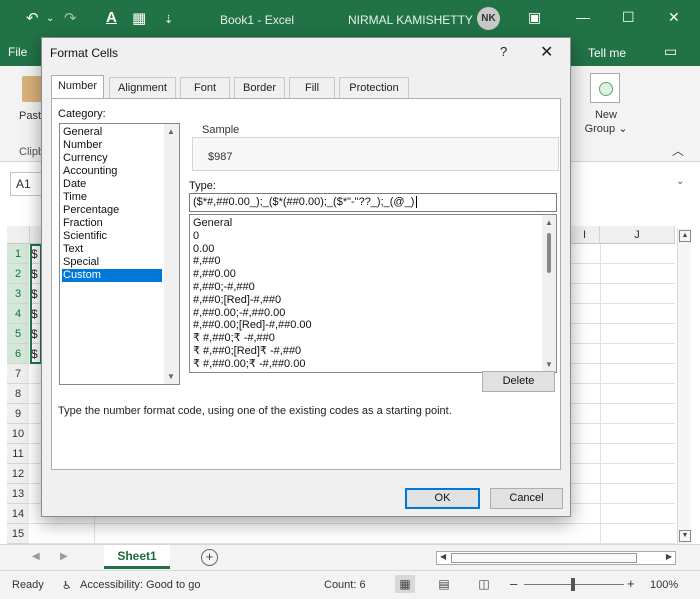 Image resolution: width=700 pixels, height=599 pixels. Describe the element at coordinates (374, 87) in the screenshot. I see `tab-protection: Protection` at that location.